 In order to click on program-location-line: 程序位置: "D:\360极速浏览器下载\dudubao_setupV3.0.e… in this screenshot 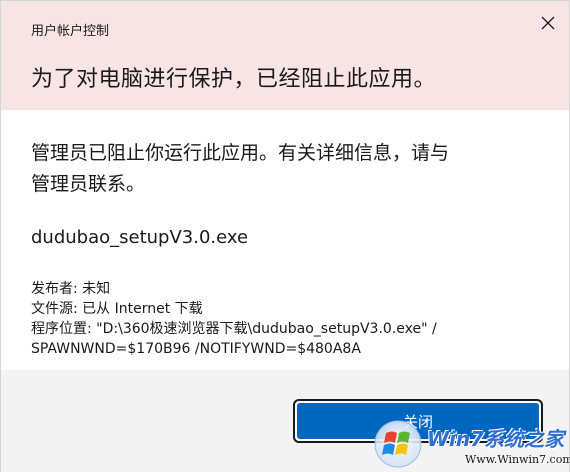, I will do `click(234, 329)`.